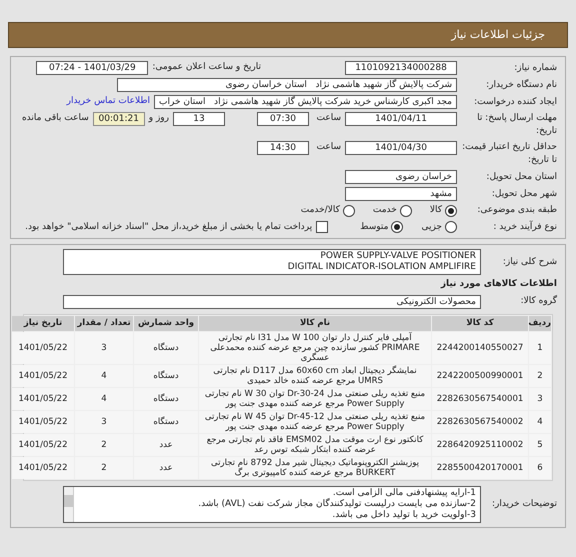 Image resolution: width=576 pixels, height=557 pixels. What do you see at coordinates (516, 125) in the screenshot?
I see `field-label: مهلت ارسال پاسخ: تا تاریخ:` at bounding box center [516, 125].